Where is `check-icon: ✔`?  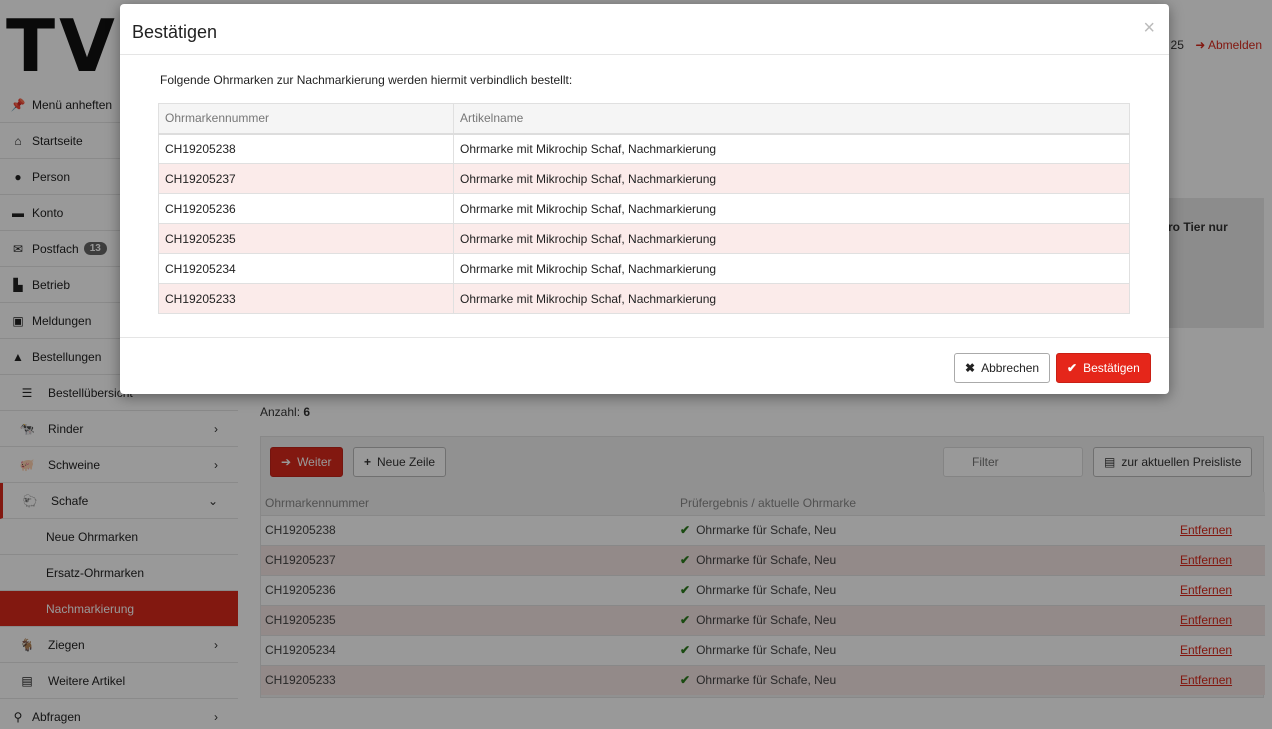
check-icon: ✔ is located at coordinates (1072, 368).